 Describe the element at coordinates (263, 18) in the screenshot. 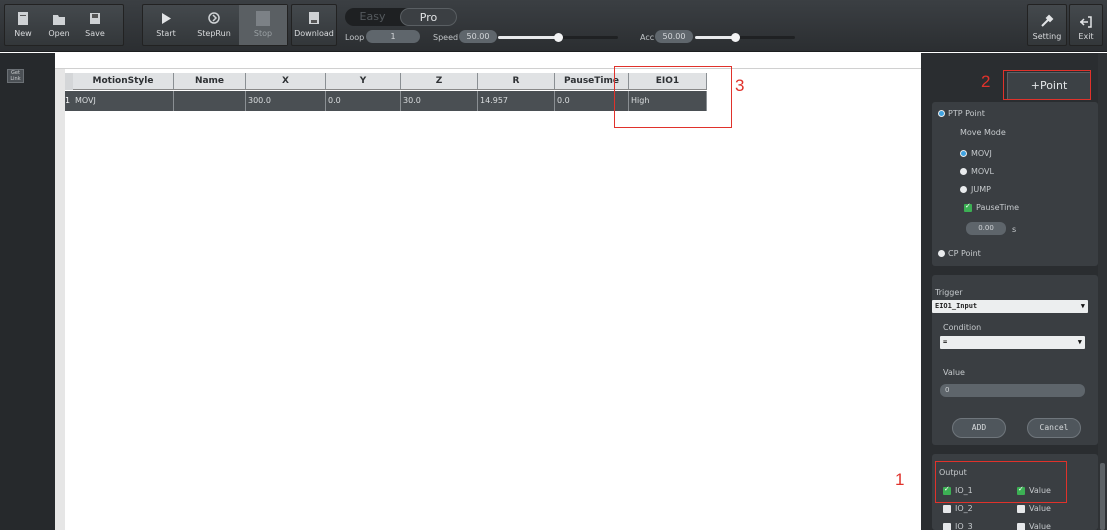

I see `stop-icon` at that location.